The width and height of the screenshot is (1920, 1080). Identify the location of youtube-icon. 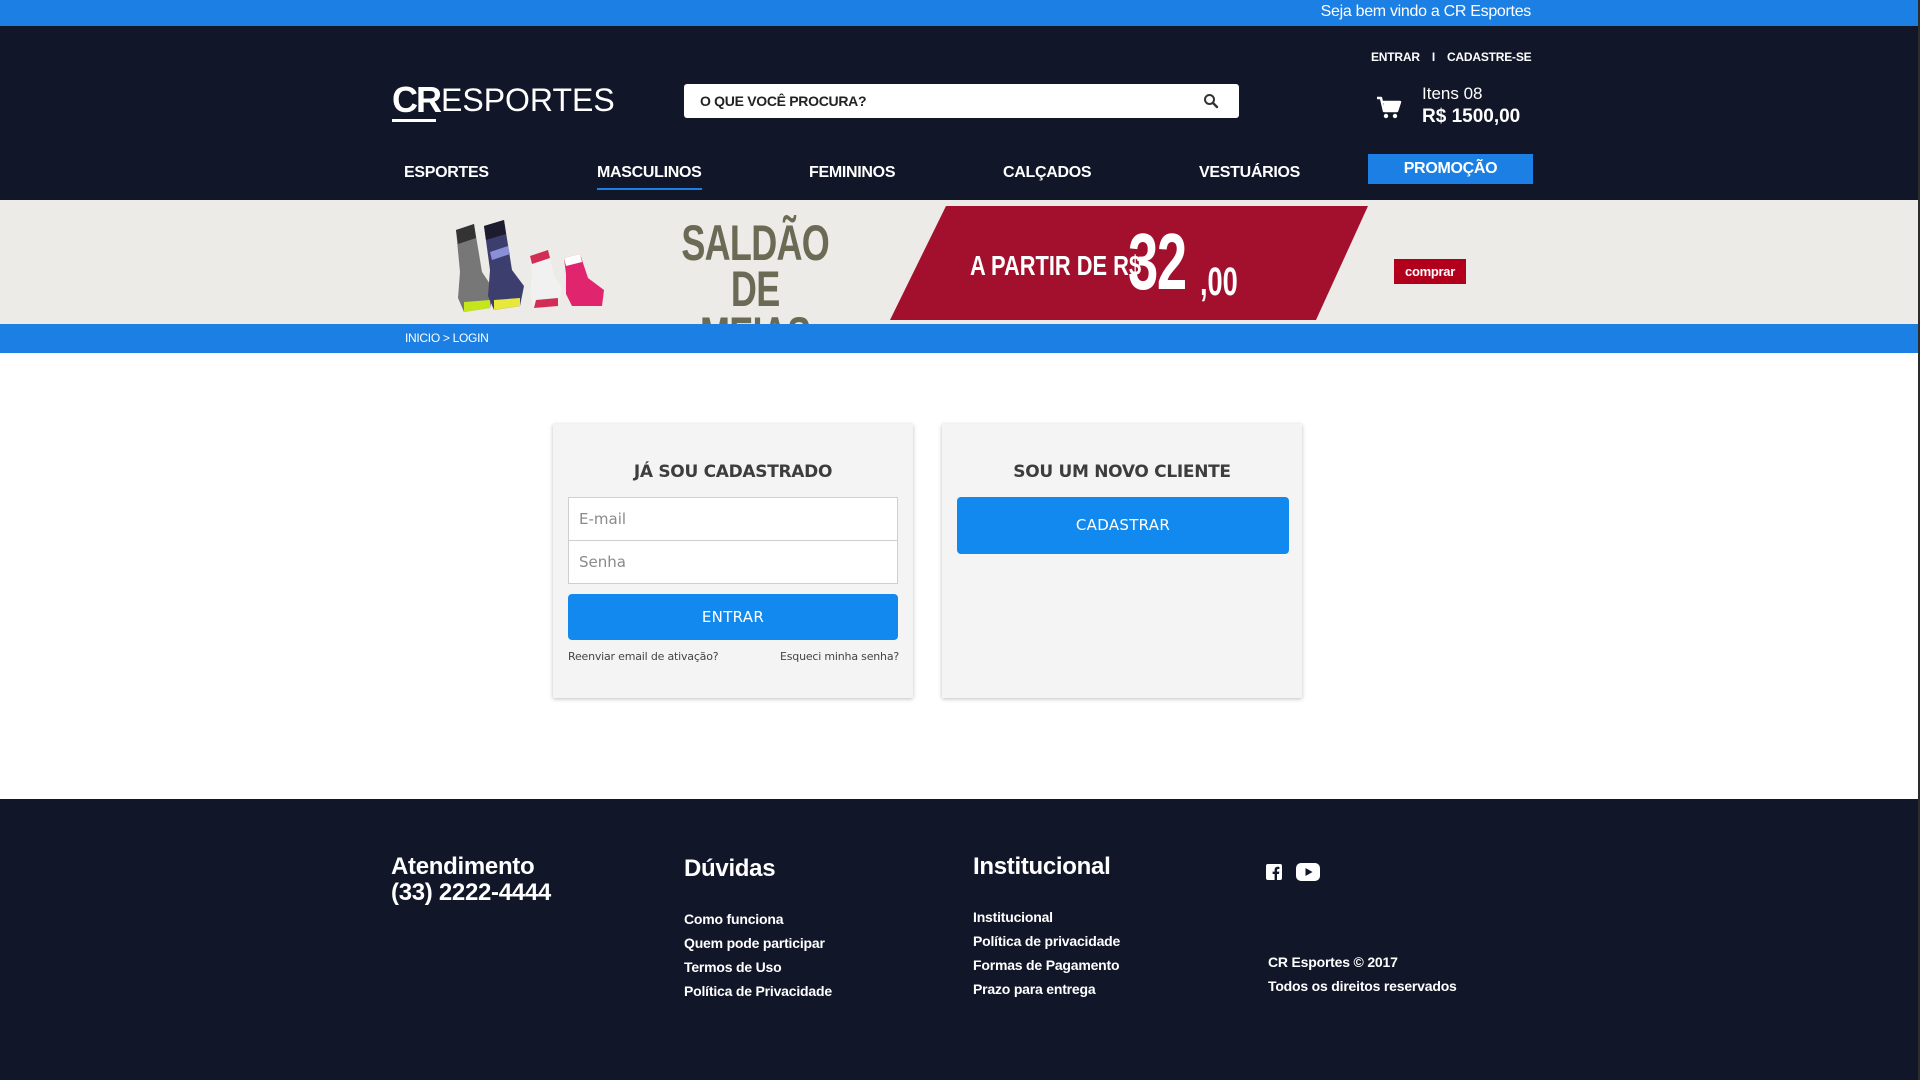
(1308, 872).